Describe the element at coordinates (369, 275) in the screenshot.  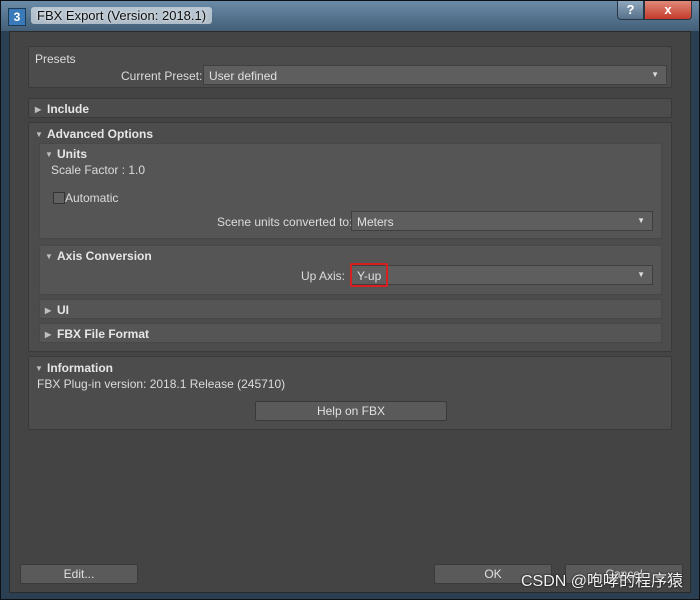
I see `up-axis-highlight-box` at that location.